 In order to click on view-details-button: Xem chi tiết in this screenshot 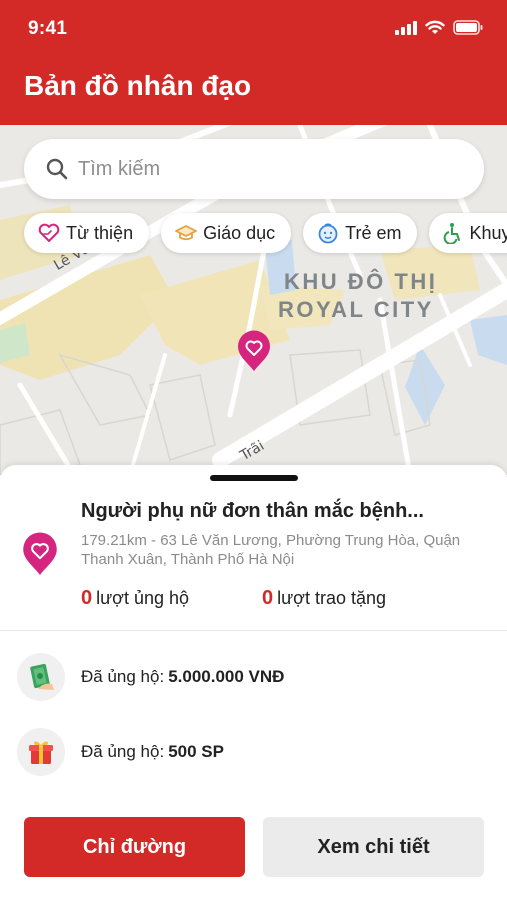, I will do `click(373, 847)`.